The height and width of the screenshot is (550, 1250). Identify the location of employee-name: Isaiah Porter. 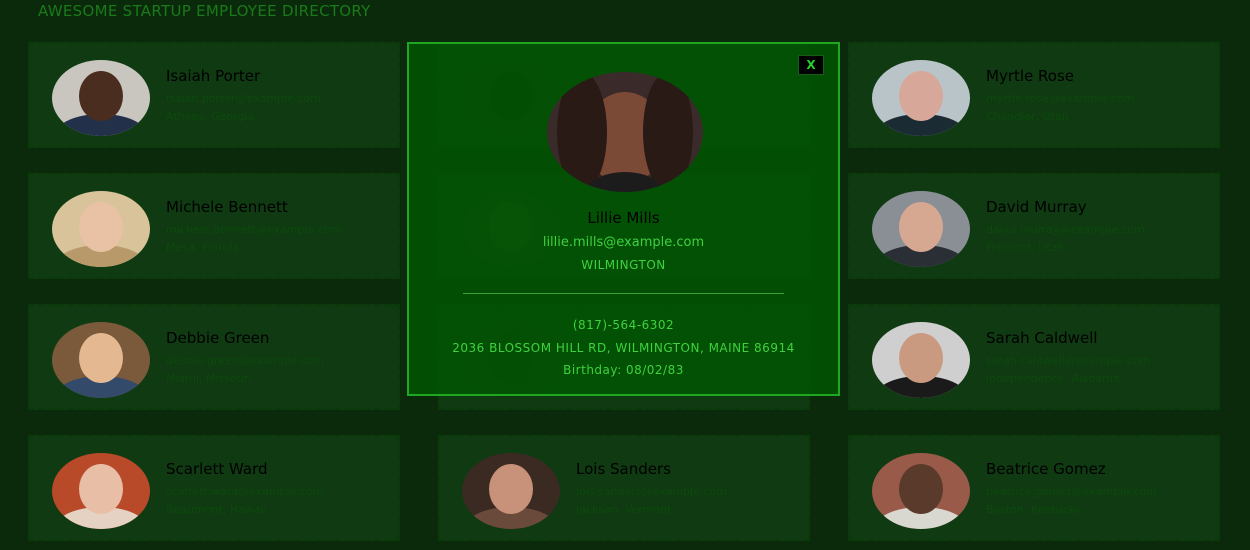
(213, 76).